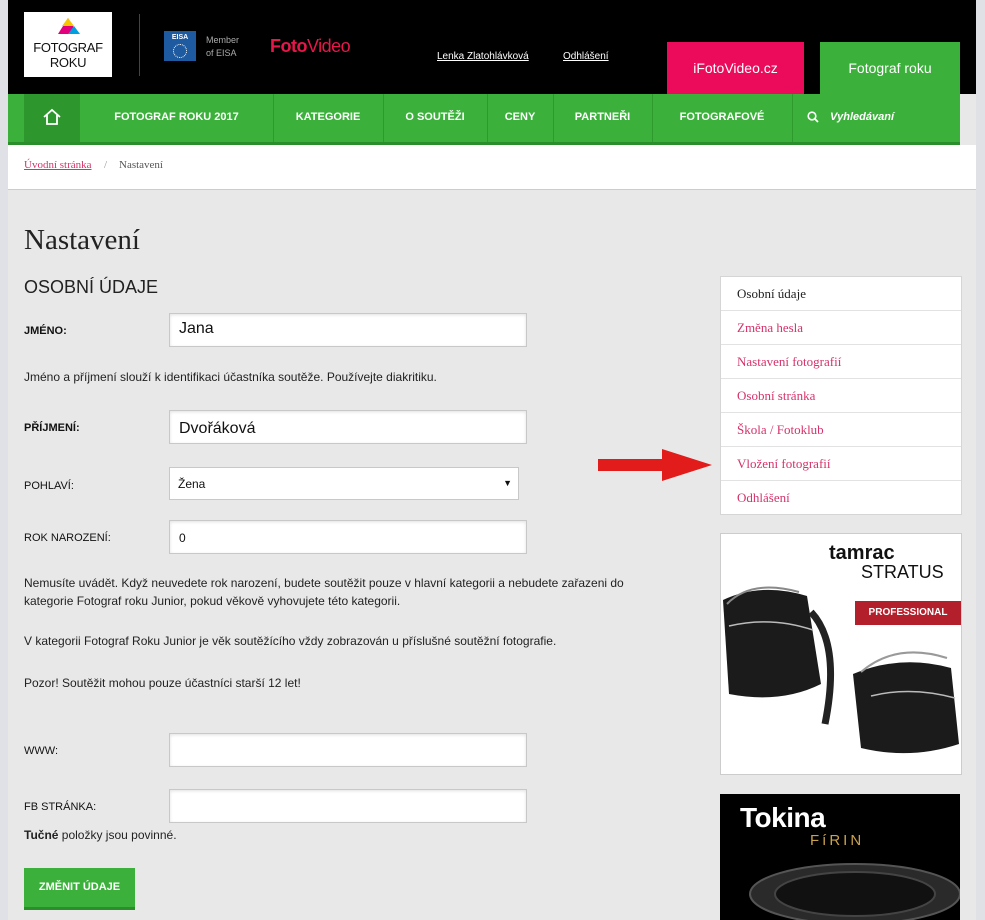 This screenshot has width=985, height=920. What do you see at coordinates (288, 46) in the screenshot?
I see `fotovideo-logo-part1: Foto` at bounding box center [288, 46].